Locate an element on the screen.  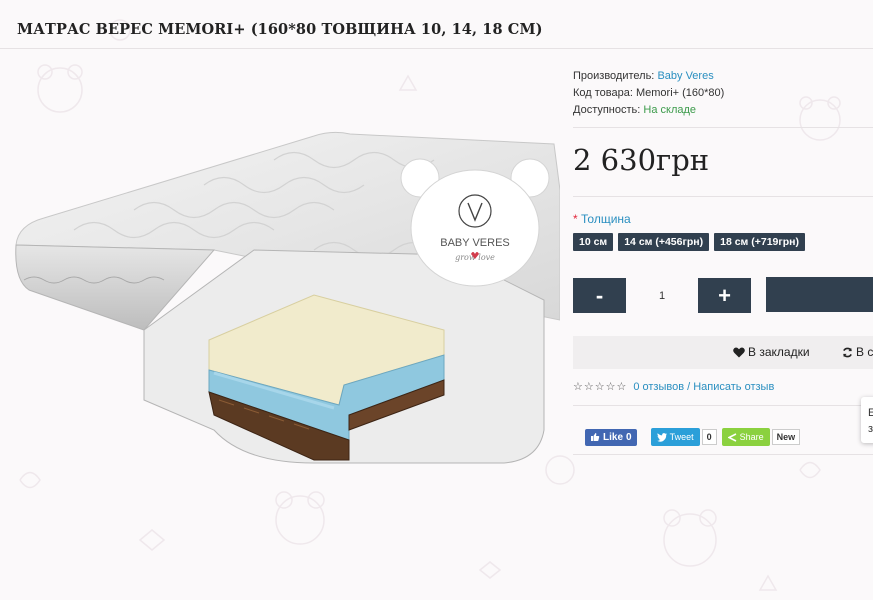
required-mark: * is located at coordinates (575, 219).